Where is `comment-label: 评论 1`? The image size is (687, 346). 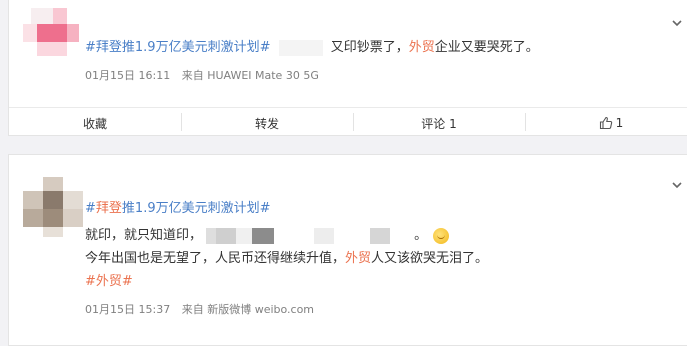
comment-label: 评论 1 is located at coordinates (439, 123).